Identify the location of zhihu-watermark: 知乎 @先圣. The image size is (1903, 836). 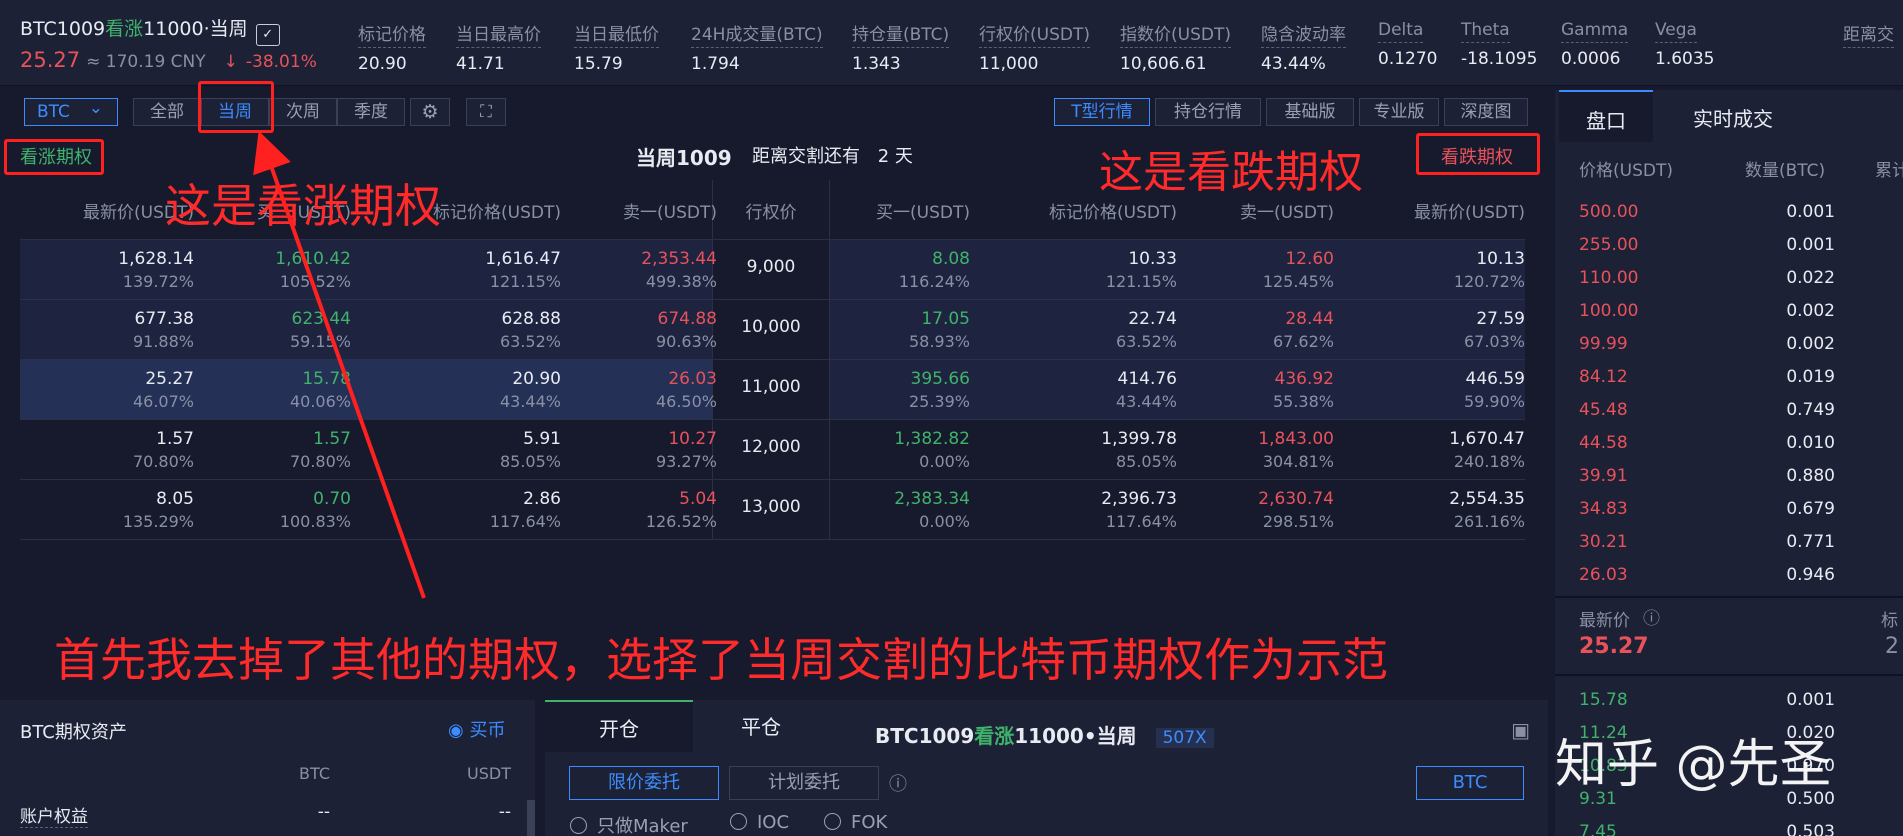
(1693, 765).